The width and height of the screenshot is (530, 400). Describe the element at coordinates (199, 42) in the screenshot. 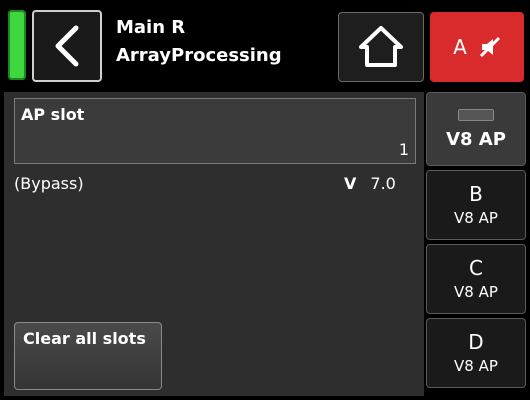

I see `page-title: Main R ArrayProcessing` at that location.